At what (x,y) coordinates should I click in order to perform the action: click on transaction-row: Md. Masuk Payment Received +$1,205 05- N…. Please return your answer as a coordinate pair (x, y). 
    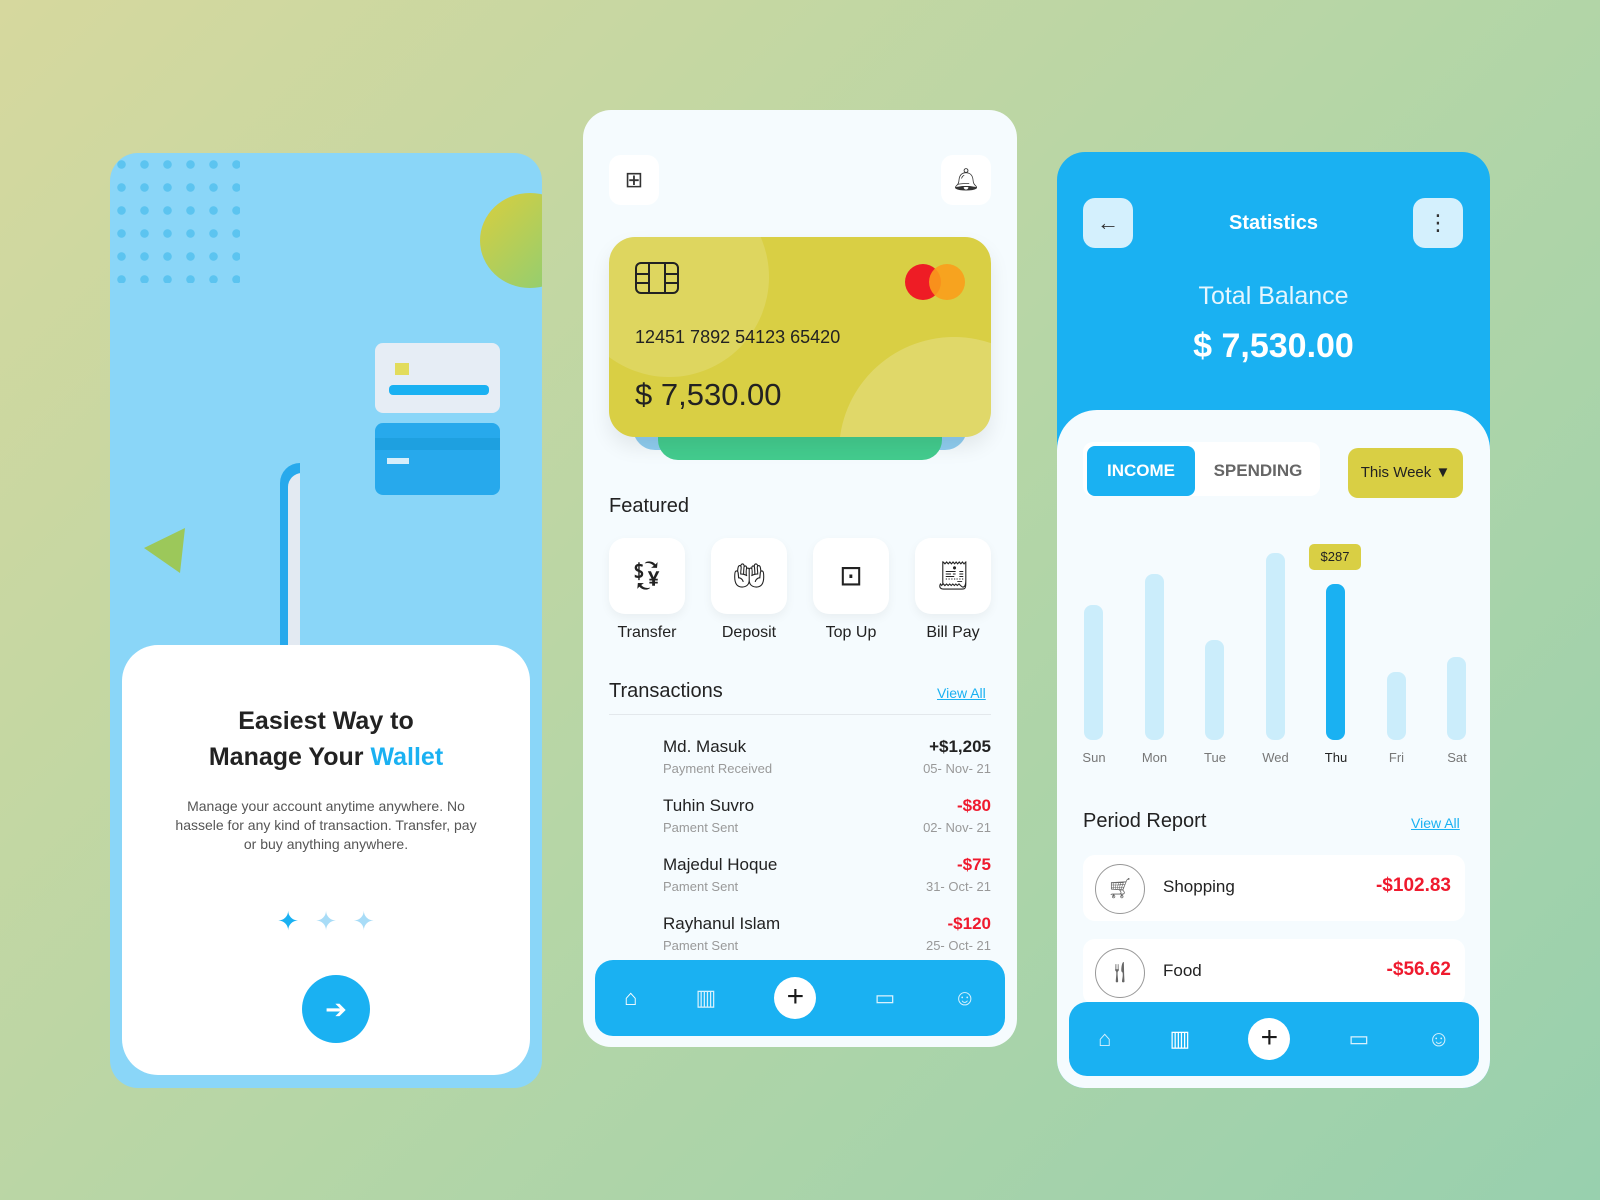
    Looking at the image, I should click on (800, 766).